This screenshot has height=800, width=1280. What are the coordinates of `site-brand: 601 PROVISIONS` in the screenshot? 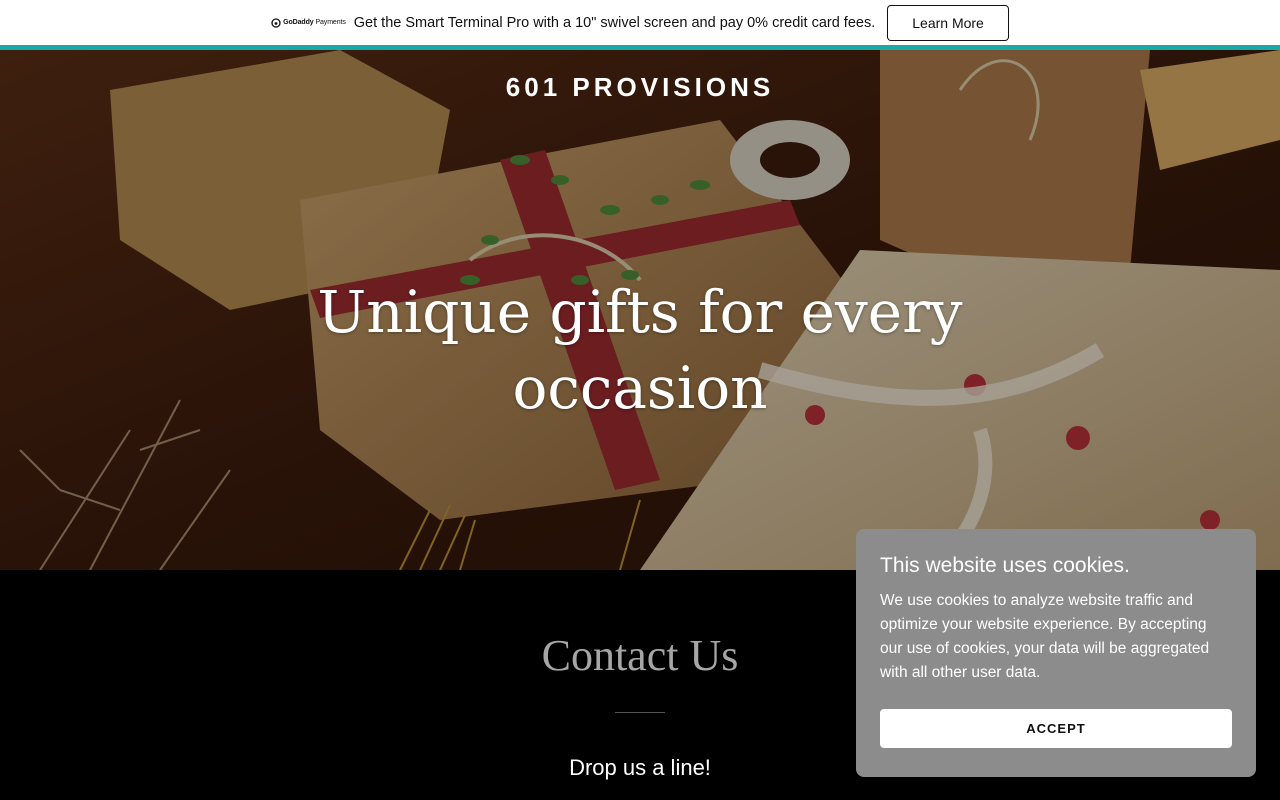 It's located at (640, 87).